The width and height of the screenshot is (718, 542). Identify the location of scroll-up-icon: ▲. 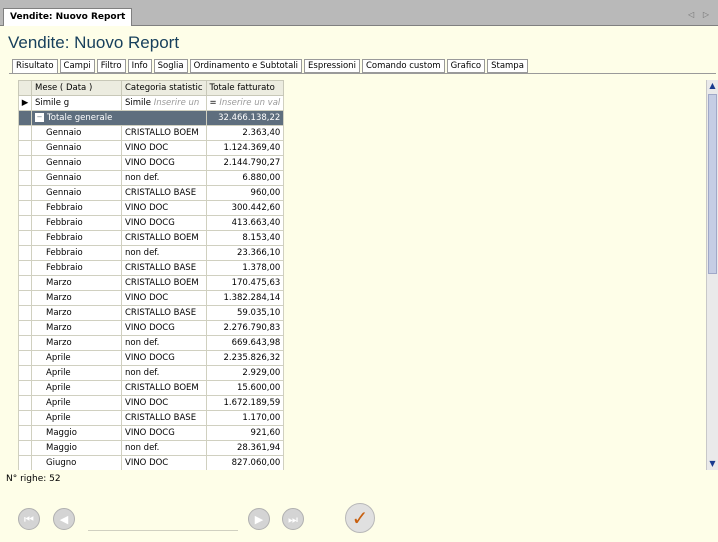
(712, 86).